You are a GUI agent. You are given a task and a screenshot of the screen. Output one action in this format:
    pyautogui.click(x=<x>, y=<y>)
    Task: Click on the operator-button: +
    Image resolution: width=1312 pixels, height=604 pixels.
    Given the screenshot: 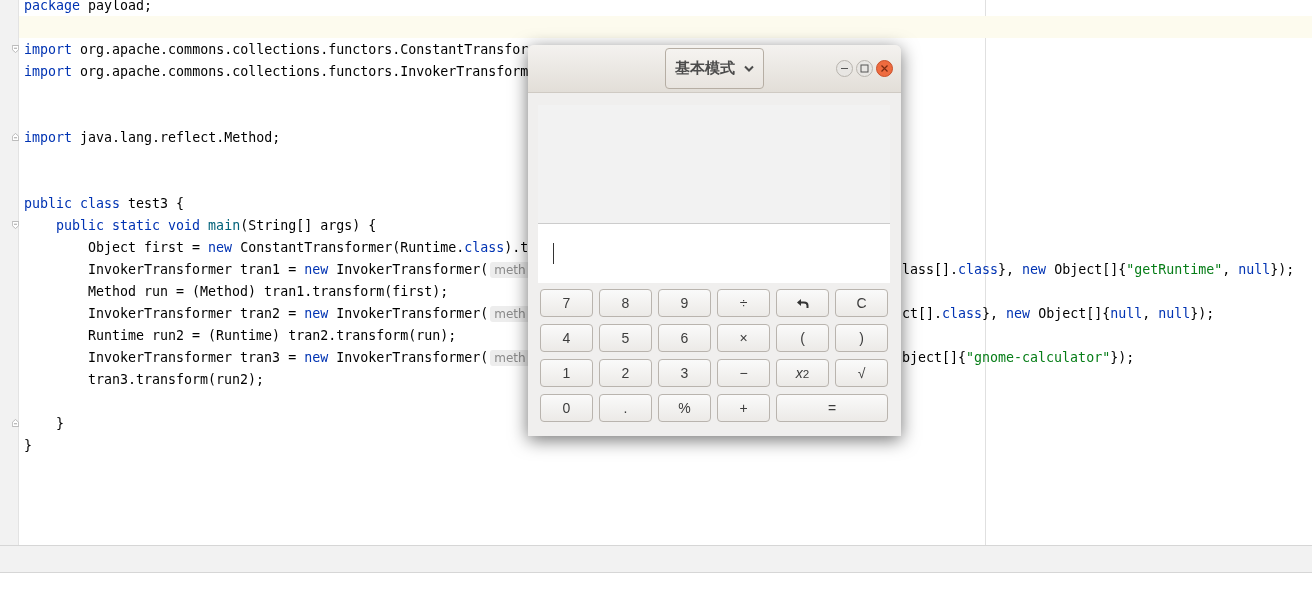 What is the action you would take?
    pyautogui.click(x=743, y=408)
    